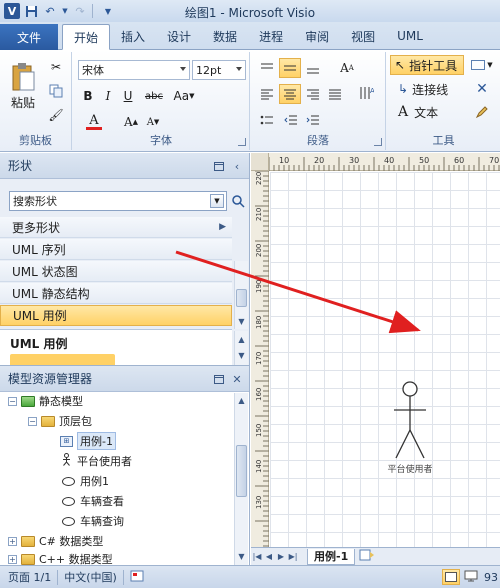 The height and width of the screenshot is (588, 500). Describe the element at coordinates (134, 70) in the screenshot. I see `font-family-select: 宋体` at that location.